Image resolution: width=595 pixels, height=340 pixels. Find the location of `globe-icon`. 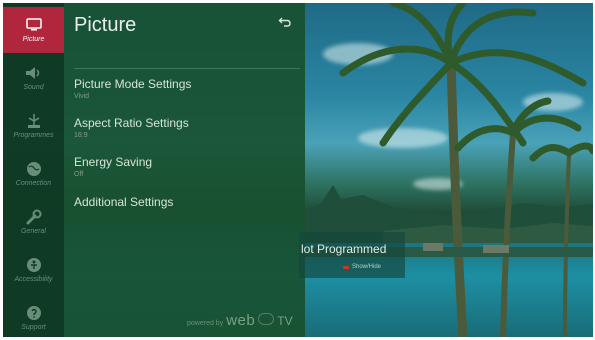

globe-icon is located at coordinates (34, 169).